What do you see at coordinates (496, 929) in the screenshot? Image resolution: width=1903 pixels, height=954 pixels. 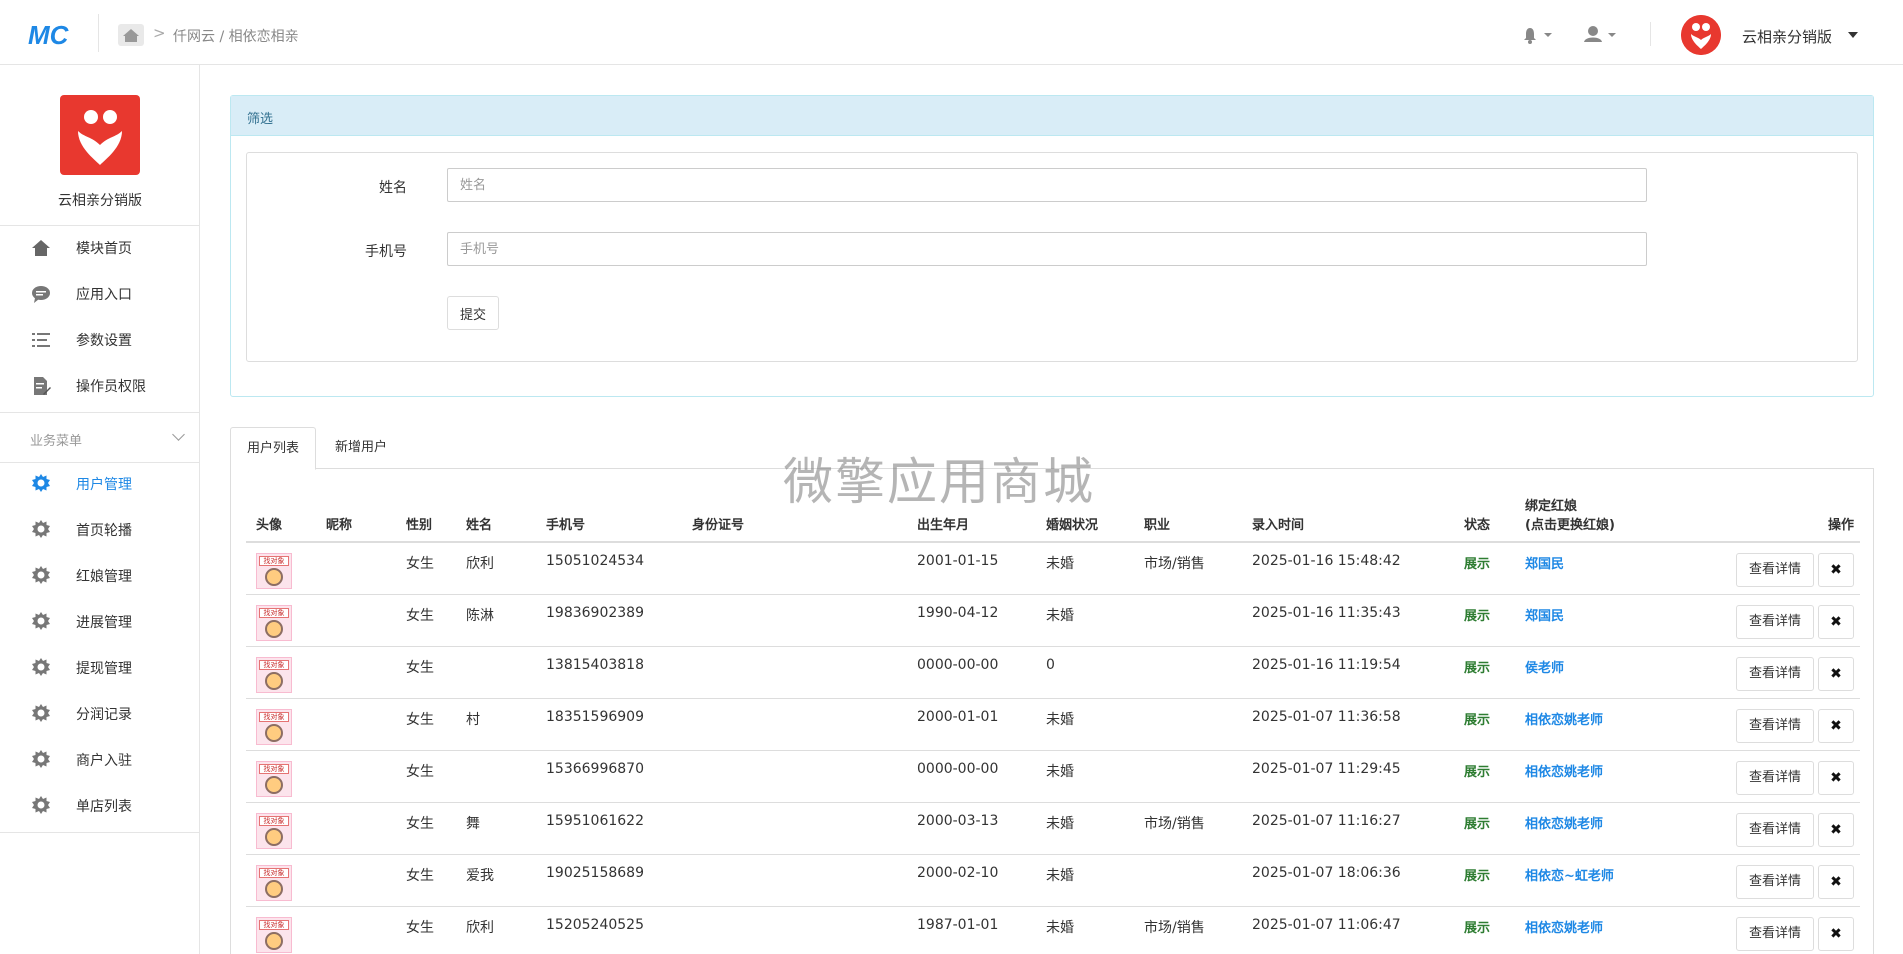 I see `cell-name: 欣利` at bounding box center [496, 929].